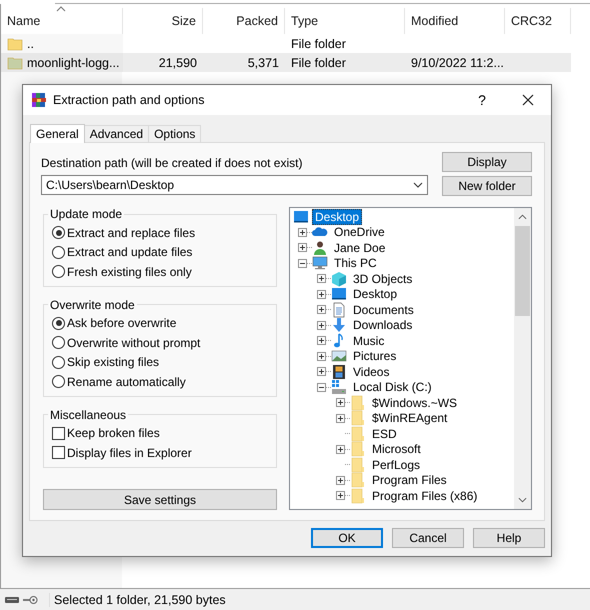 This screenshot has width=590, height=610. I want to click on key-icon, so click(30, 599).